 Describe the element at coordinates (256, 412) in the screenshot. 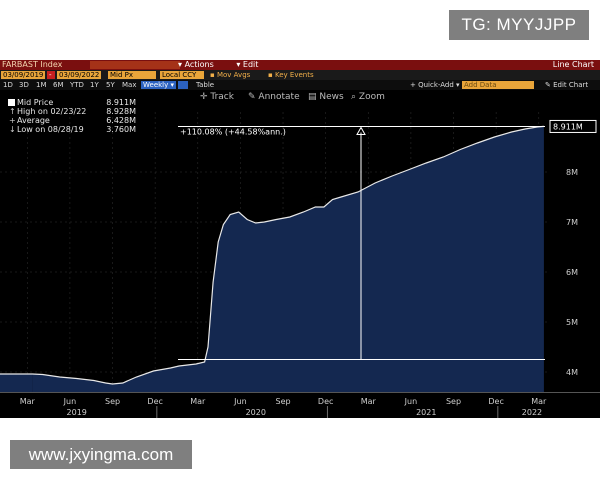

I see `year-label: 2020` at that location.